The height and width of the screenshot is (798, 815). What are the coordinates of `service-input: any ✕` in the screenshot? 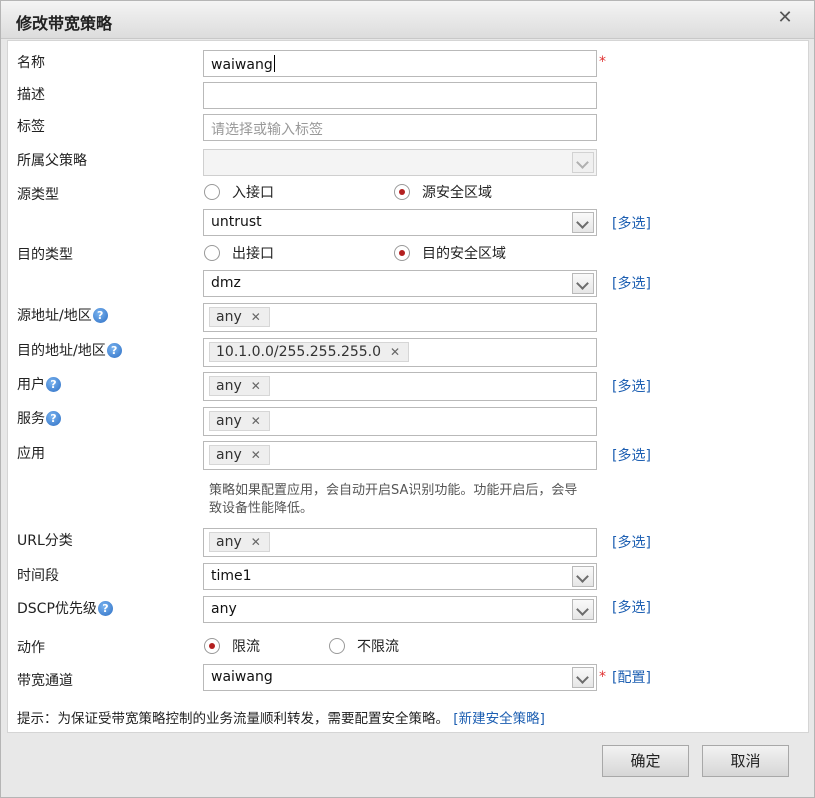 It's located at (400, 421).